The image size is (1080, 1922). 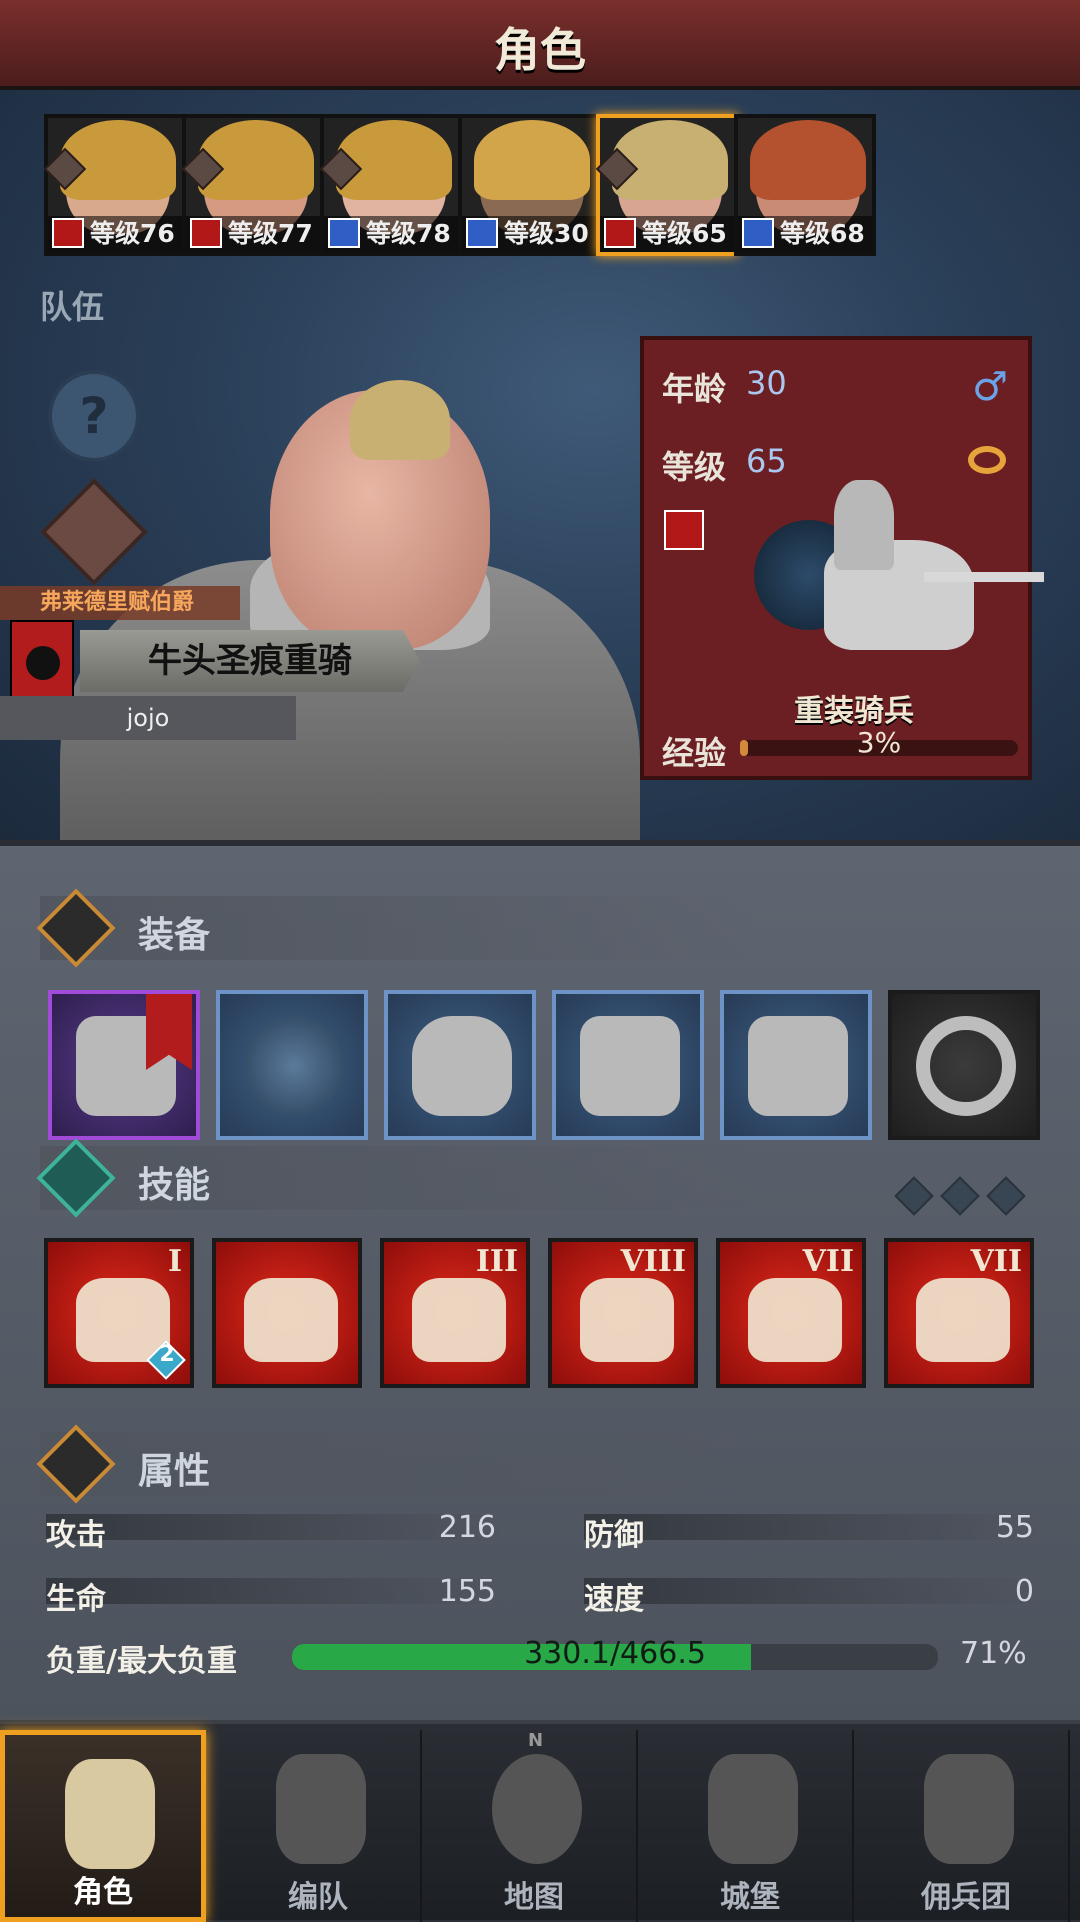 I want to click on plate-armor-icon, so click(x=630, y=1066).